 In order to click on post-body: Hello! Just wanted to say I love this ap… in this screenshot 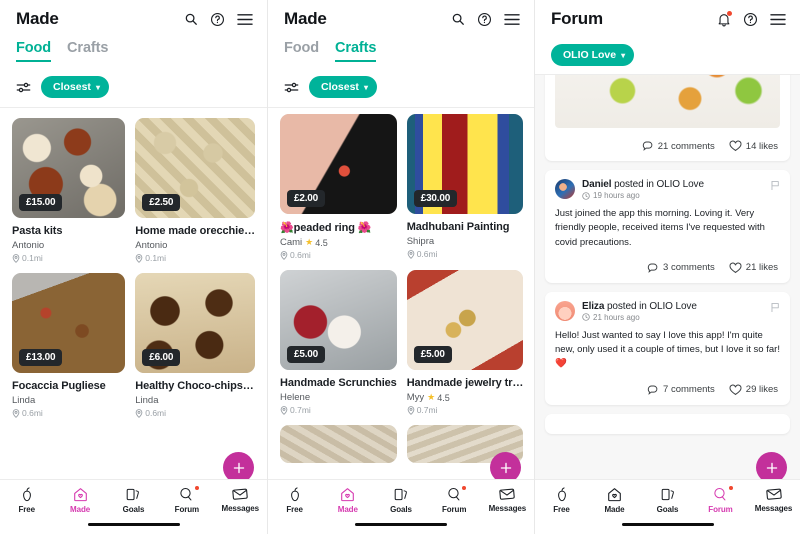, I will do `click(667, 349)`.